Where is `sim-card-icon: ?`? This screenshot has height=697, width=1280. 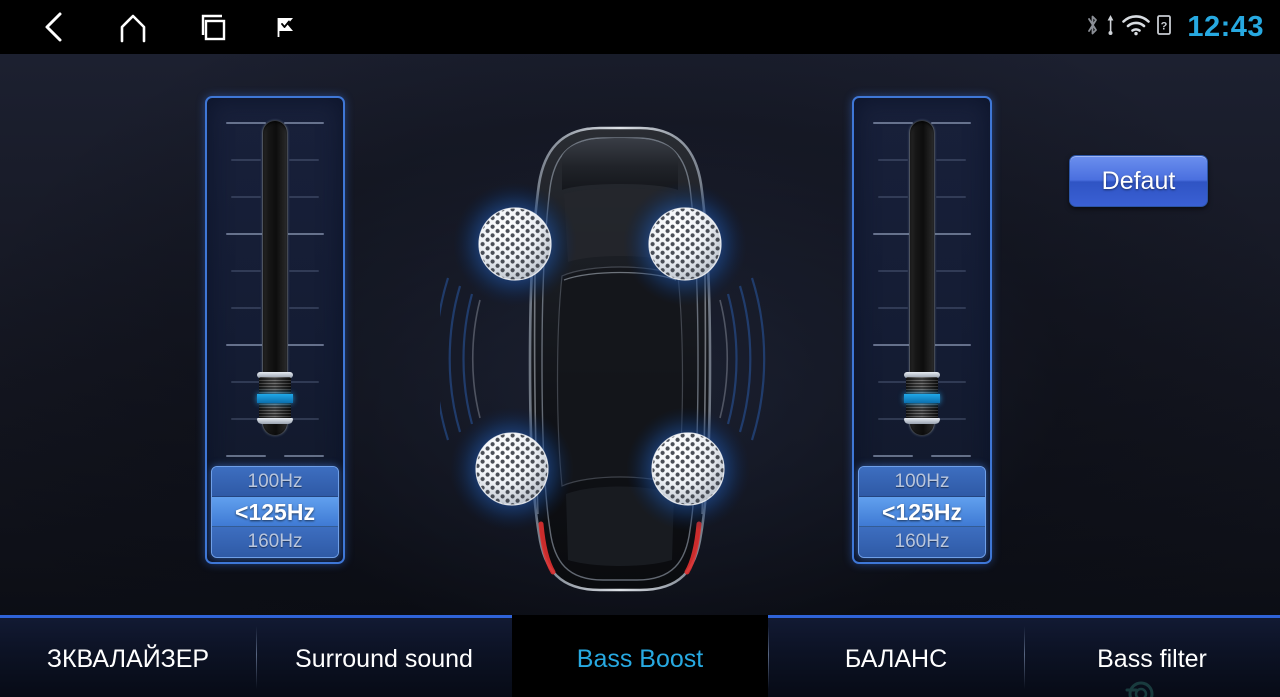 sim-card-icon: ? is located at coordinates (1164, 27).